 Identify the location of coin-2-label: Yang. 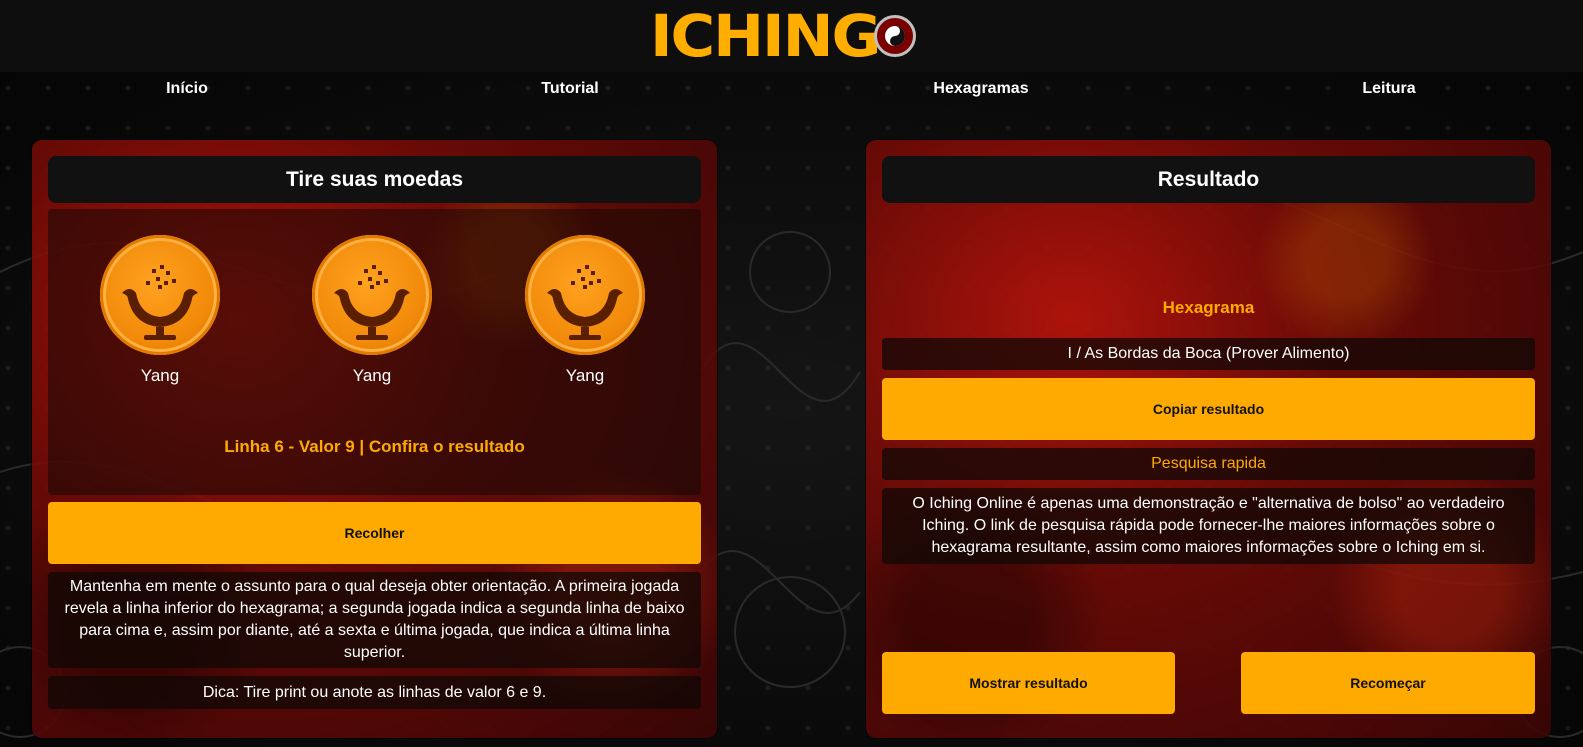
(372, 375).